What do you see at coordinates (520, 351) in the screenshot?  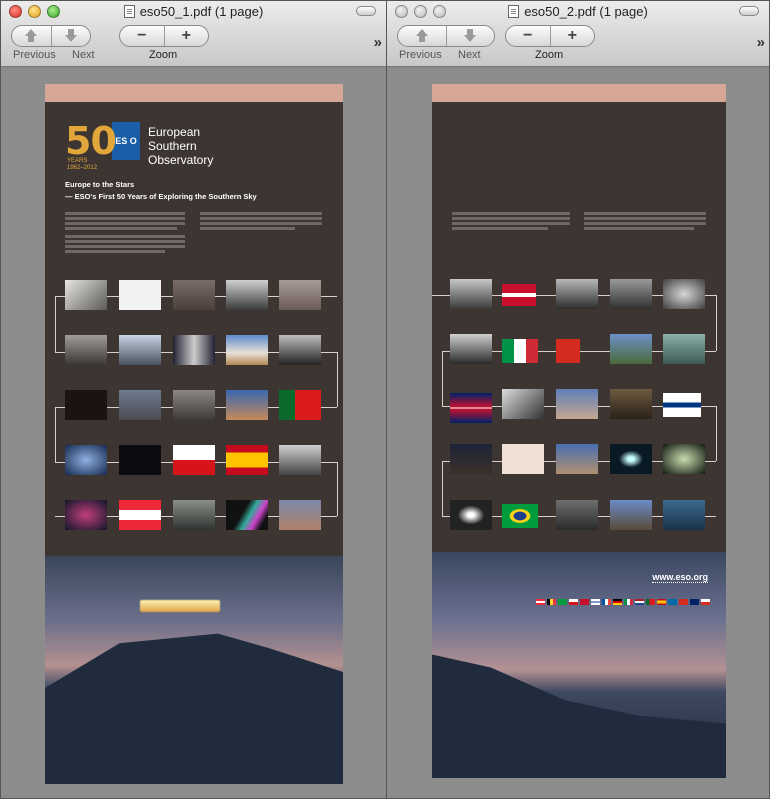 I see `italy-flag-icon` at bounding box center [520, 351].